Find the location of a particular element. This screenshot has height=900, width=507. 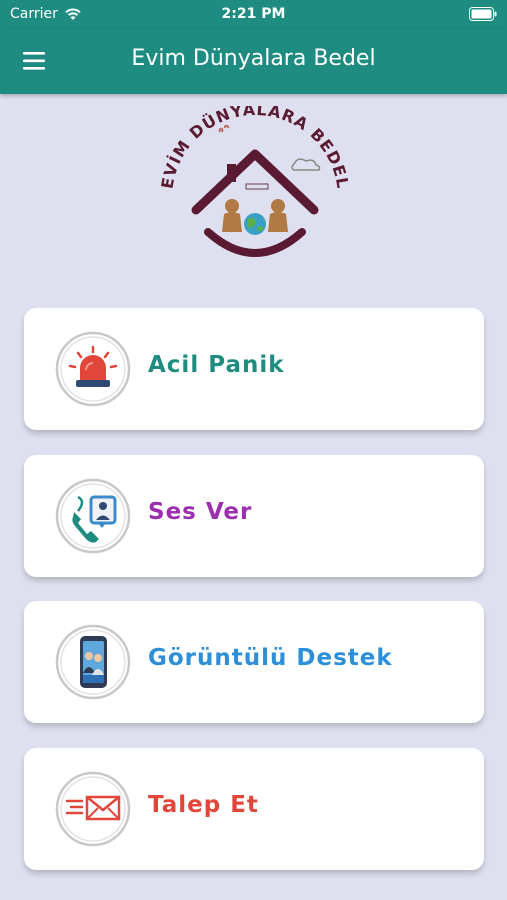

logo-text: EVİM DÜNYALARA BEDEL is located at coordinates (254, 148).